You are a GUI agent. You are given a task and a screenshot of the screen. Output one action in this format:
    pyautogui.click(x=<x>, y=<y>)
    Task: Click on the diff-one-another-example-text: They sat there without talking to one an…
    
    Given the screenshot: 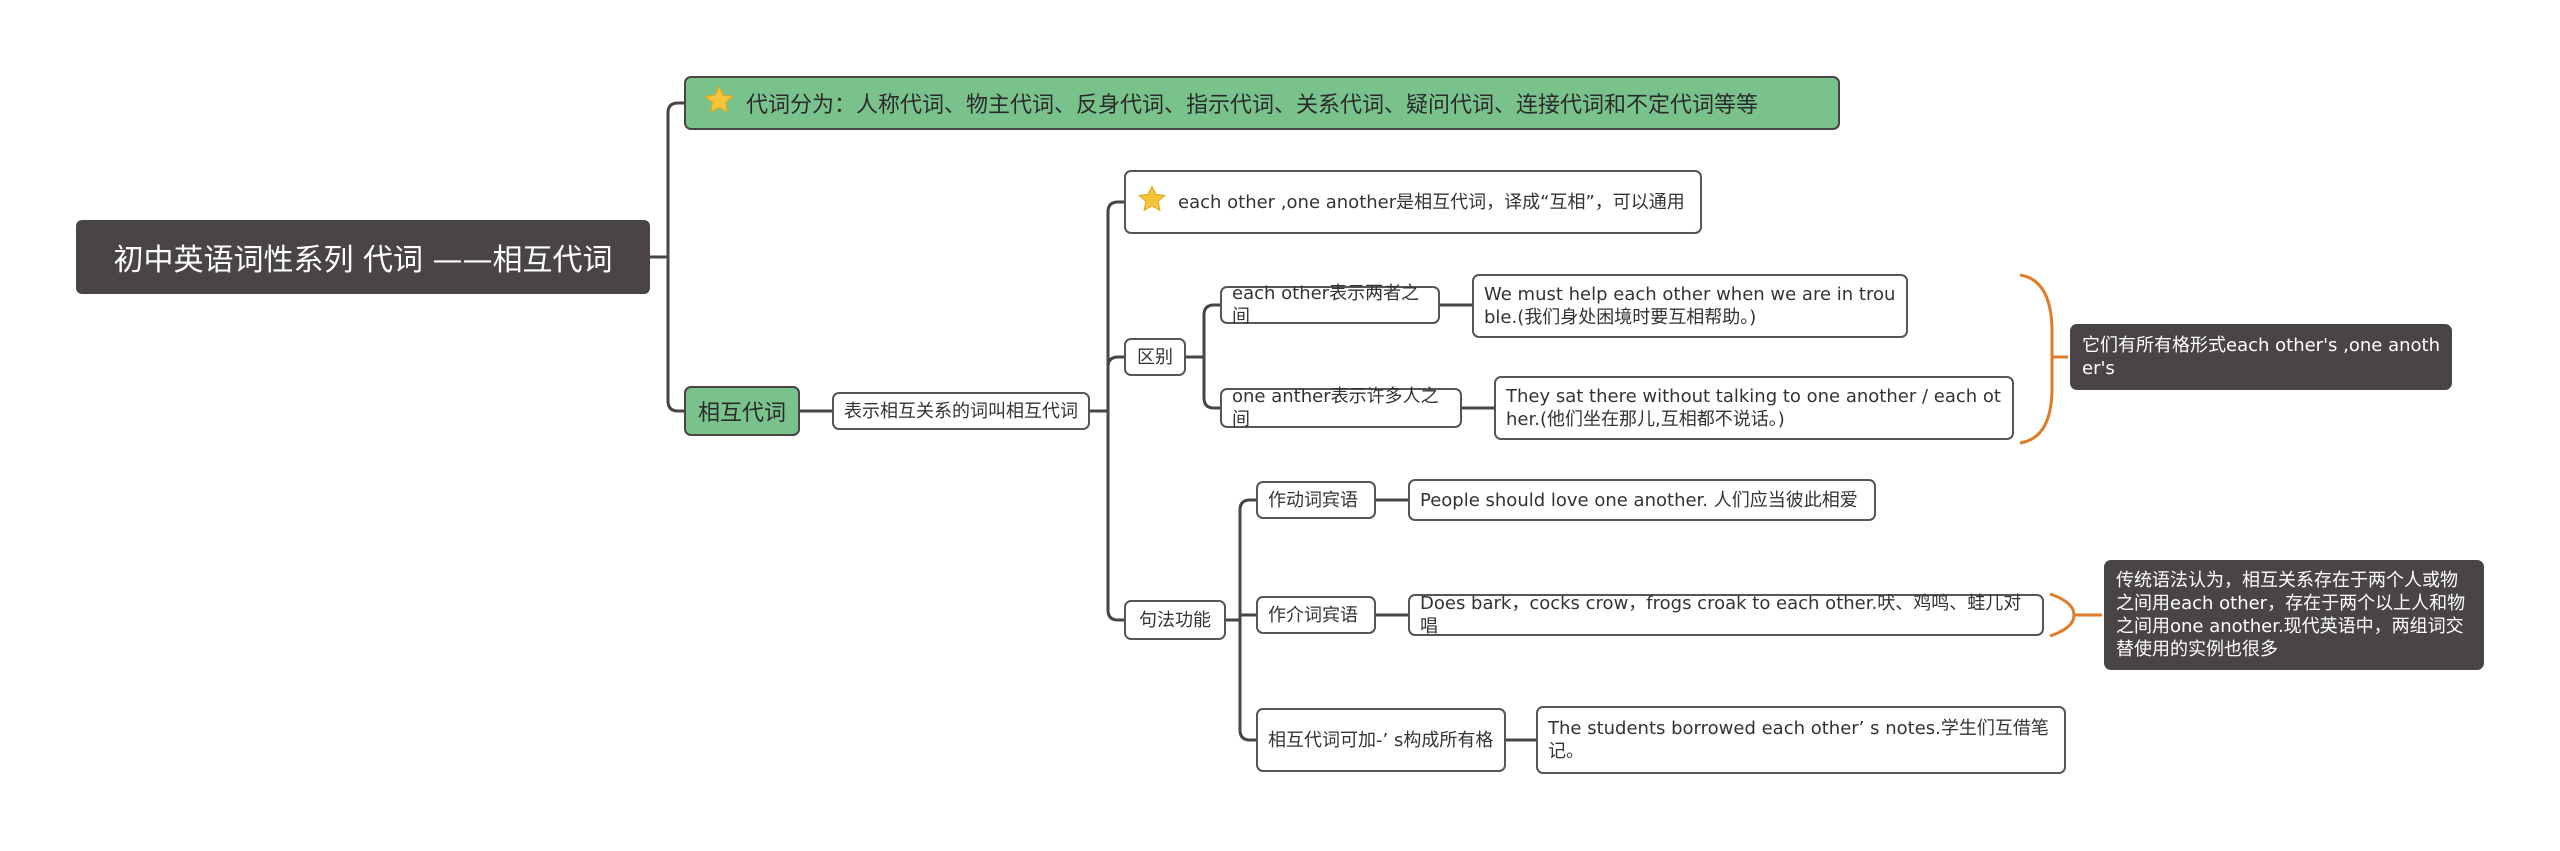 What is the action you would take?
    pyautogui.click(x=1753, y=408)
    